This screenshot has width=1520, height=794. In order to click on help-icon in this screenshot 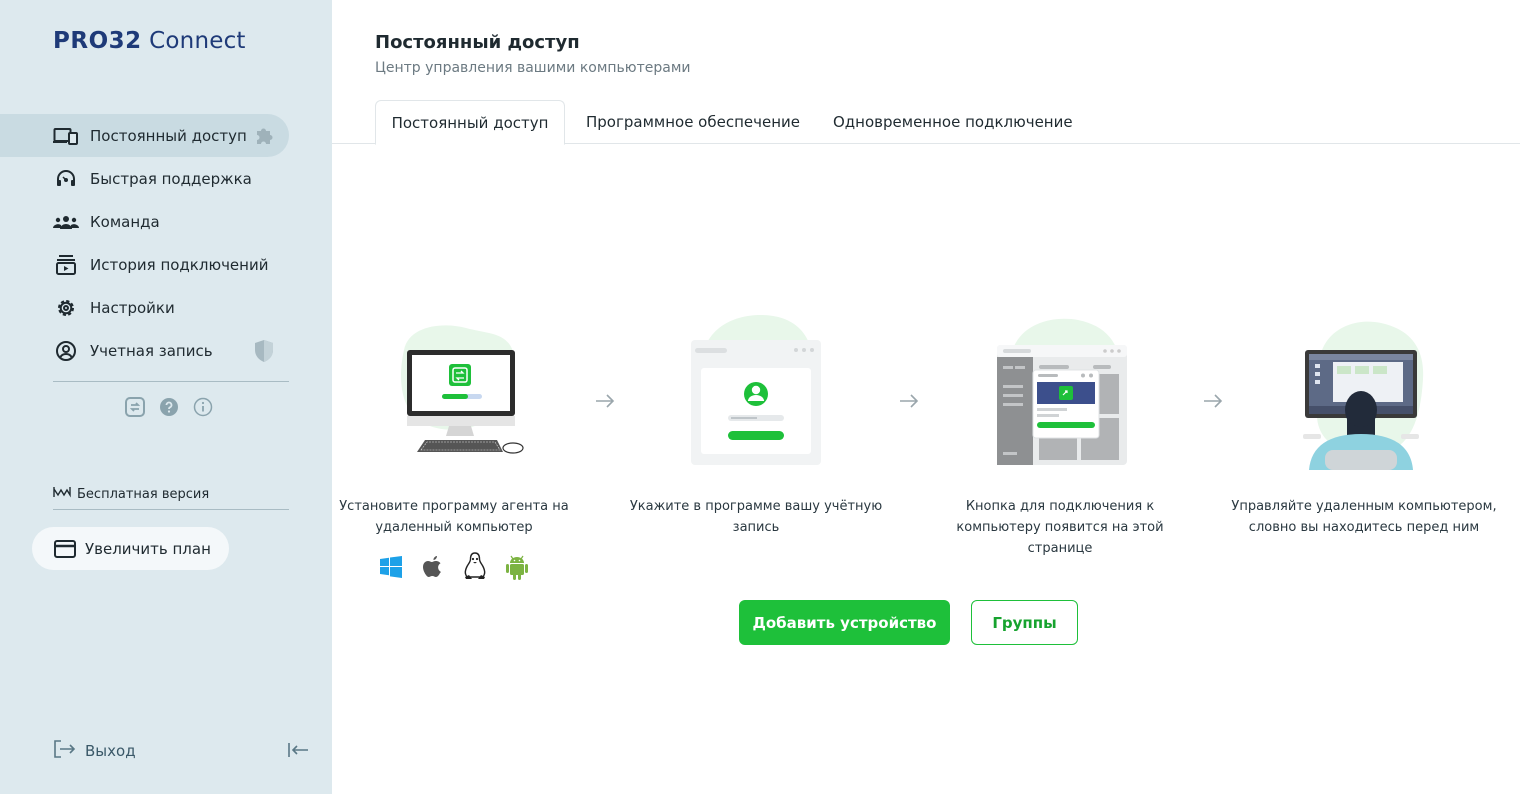, I will do `click(169, 407)`.